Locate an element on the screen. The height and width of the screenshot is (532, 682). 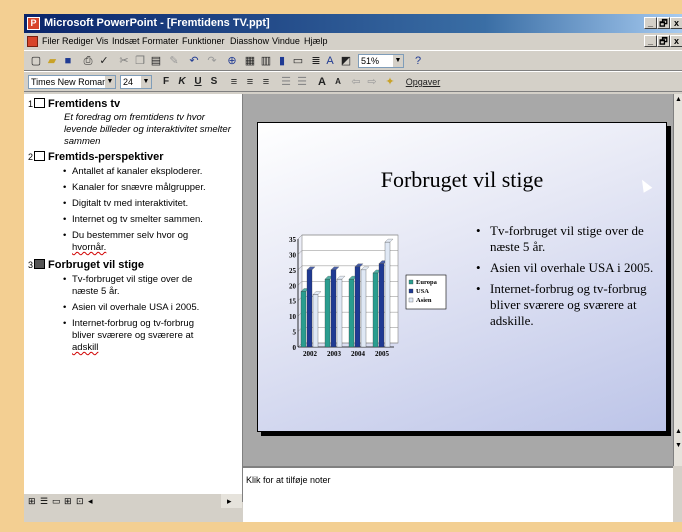
notes-pane: Klik for at tilføje noter is located at coordinates (458, 494).